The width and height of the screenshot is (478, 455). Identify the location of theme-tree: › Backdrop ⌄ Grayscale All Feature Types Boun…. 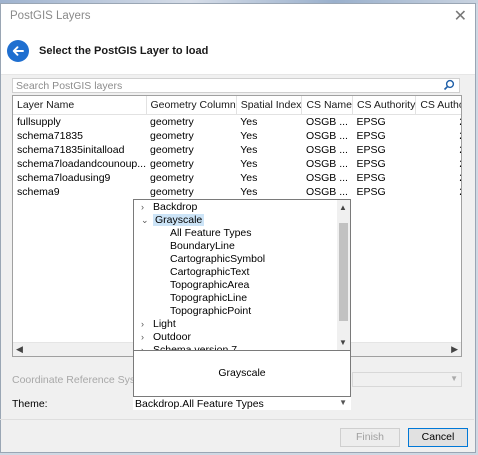
(236, 275).